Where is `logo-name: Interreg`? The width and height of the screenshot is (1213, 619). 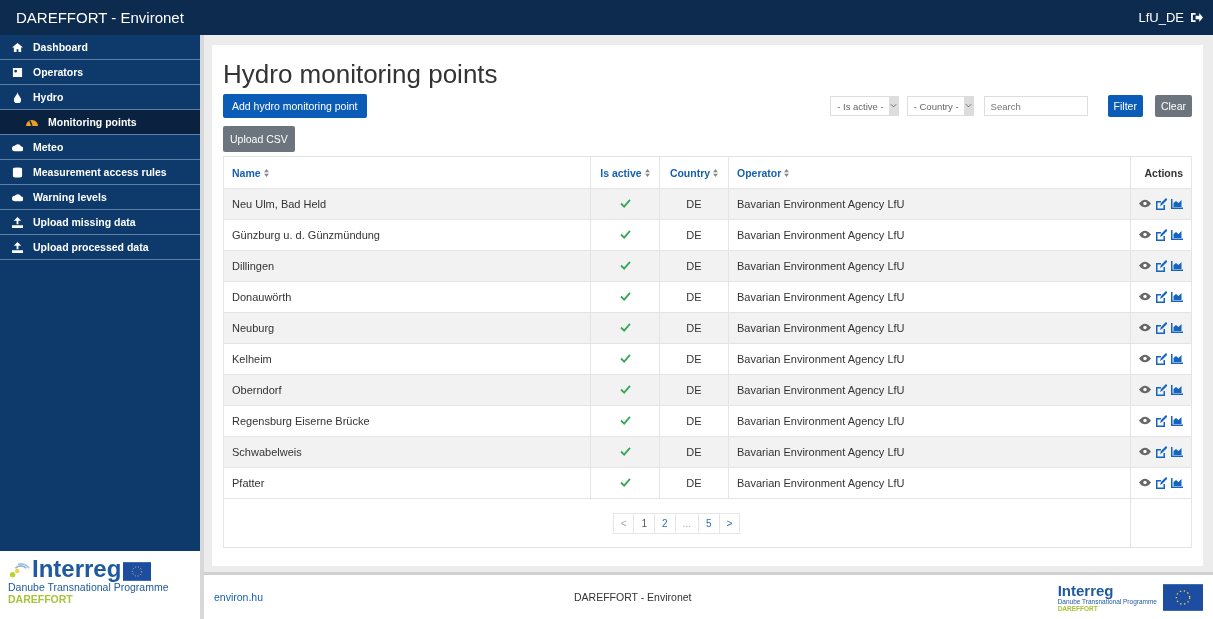 logo-name: Interreg is located at coordinates (1086, 590).